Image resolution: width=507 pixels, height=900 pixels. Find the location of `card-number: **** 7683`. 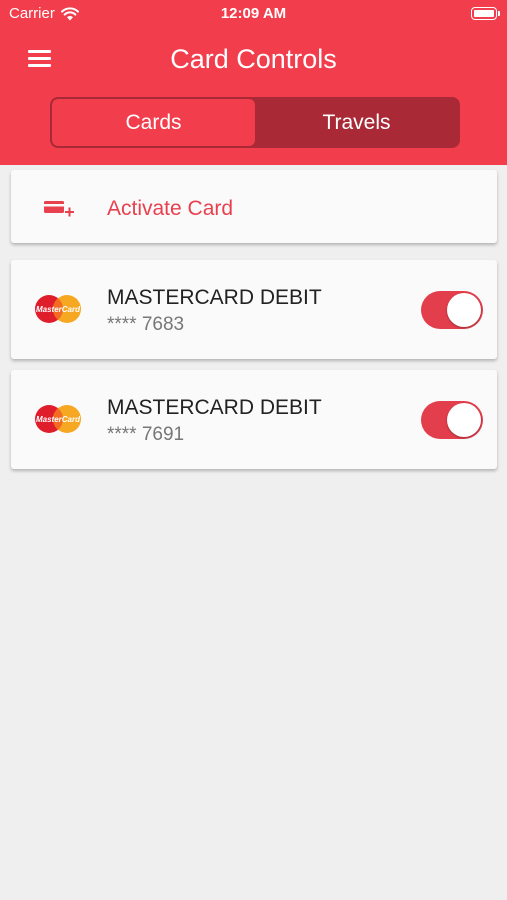

card-number: **** 7683 is located at coordinates (146, 324).